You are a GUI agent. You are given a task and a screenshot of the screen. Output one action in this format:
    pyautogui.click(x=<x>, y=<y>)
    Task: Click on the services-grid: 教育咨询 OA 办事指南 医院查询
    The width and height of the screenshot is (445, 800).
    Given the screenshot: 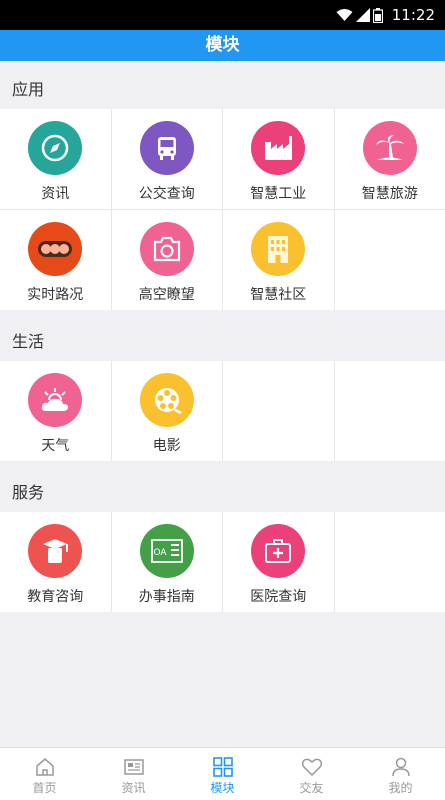 What is the action you would take?
    pyautogui.click(x=222, y=562)
    